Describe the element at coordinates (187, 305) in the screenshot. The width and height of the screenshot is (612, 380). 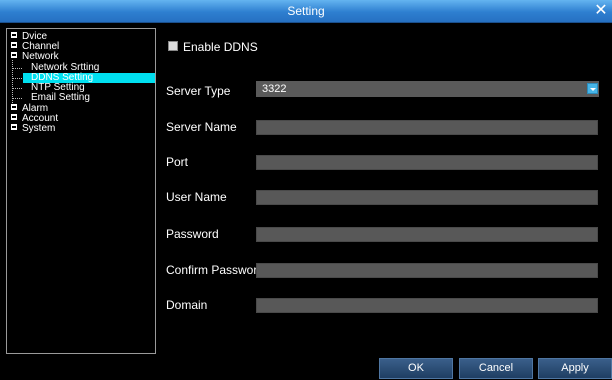
I see `domain-label: Domain` at that location.